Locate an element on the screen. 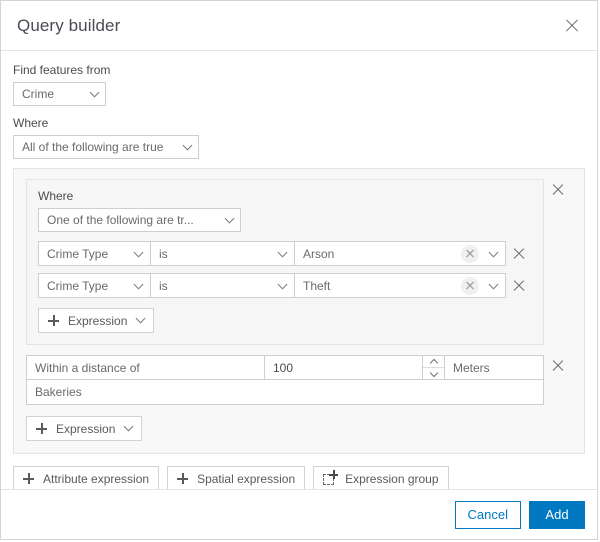  expression-group-icon is located at coordinates (331, 477).